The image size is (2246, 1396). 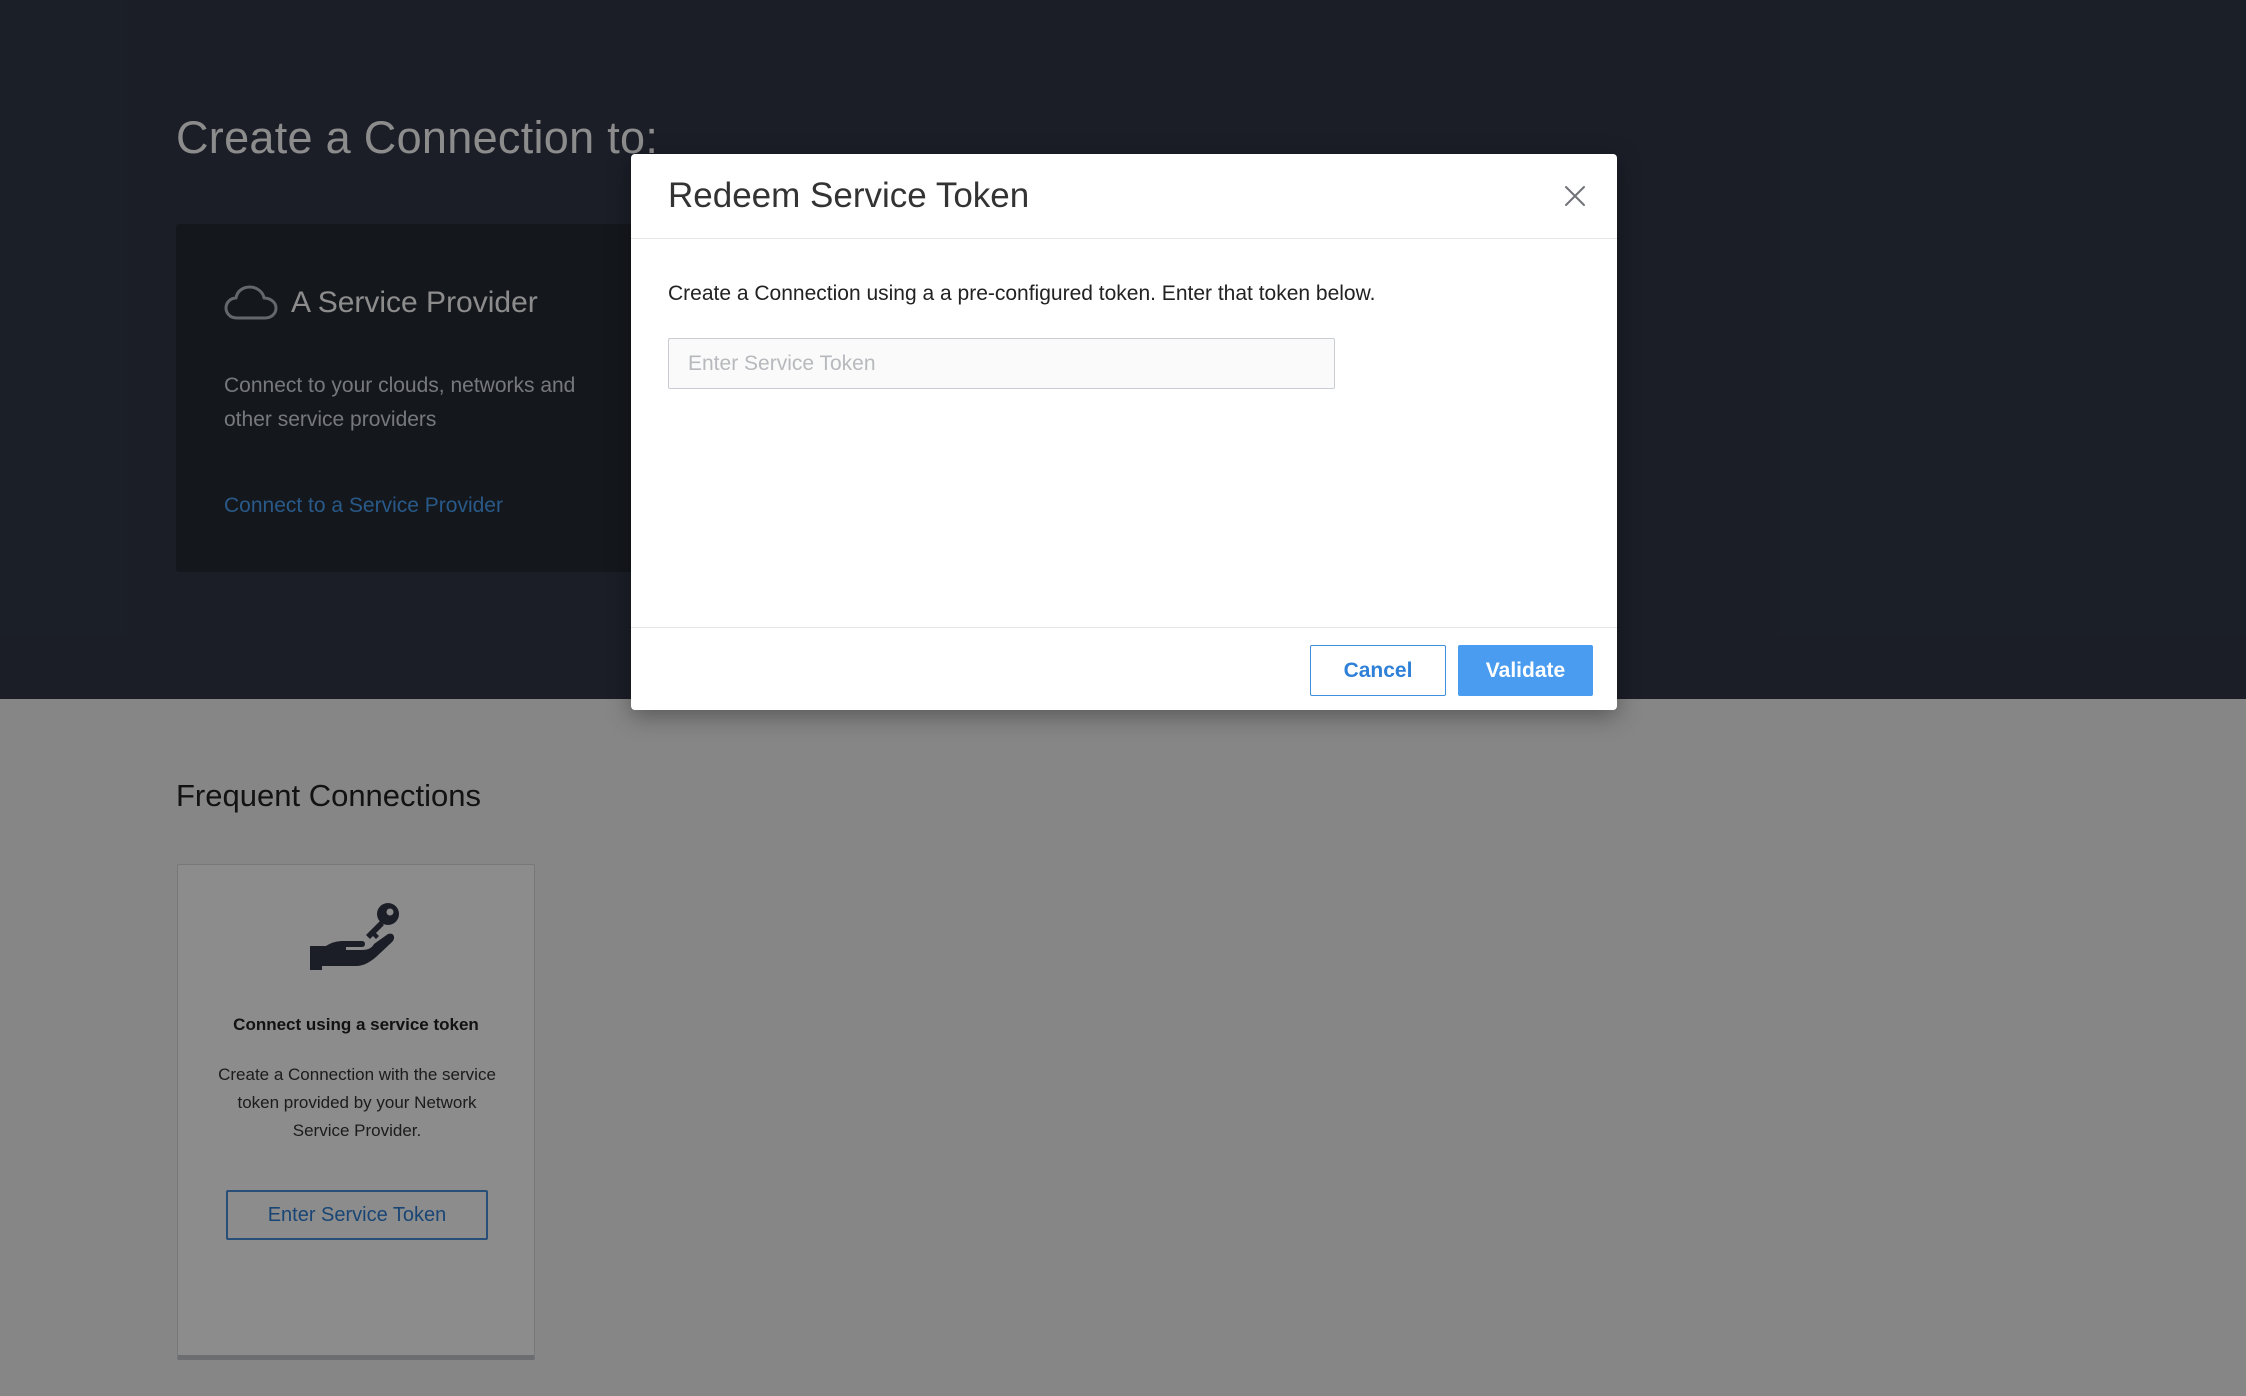 What do you see at coordinates (1575, 196) in the screenshot?
I see `close-icon` at bounding box center [1575, 196].